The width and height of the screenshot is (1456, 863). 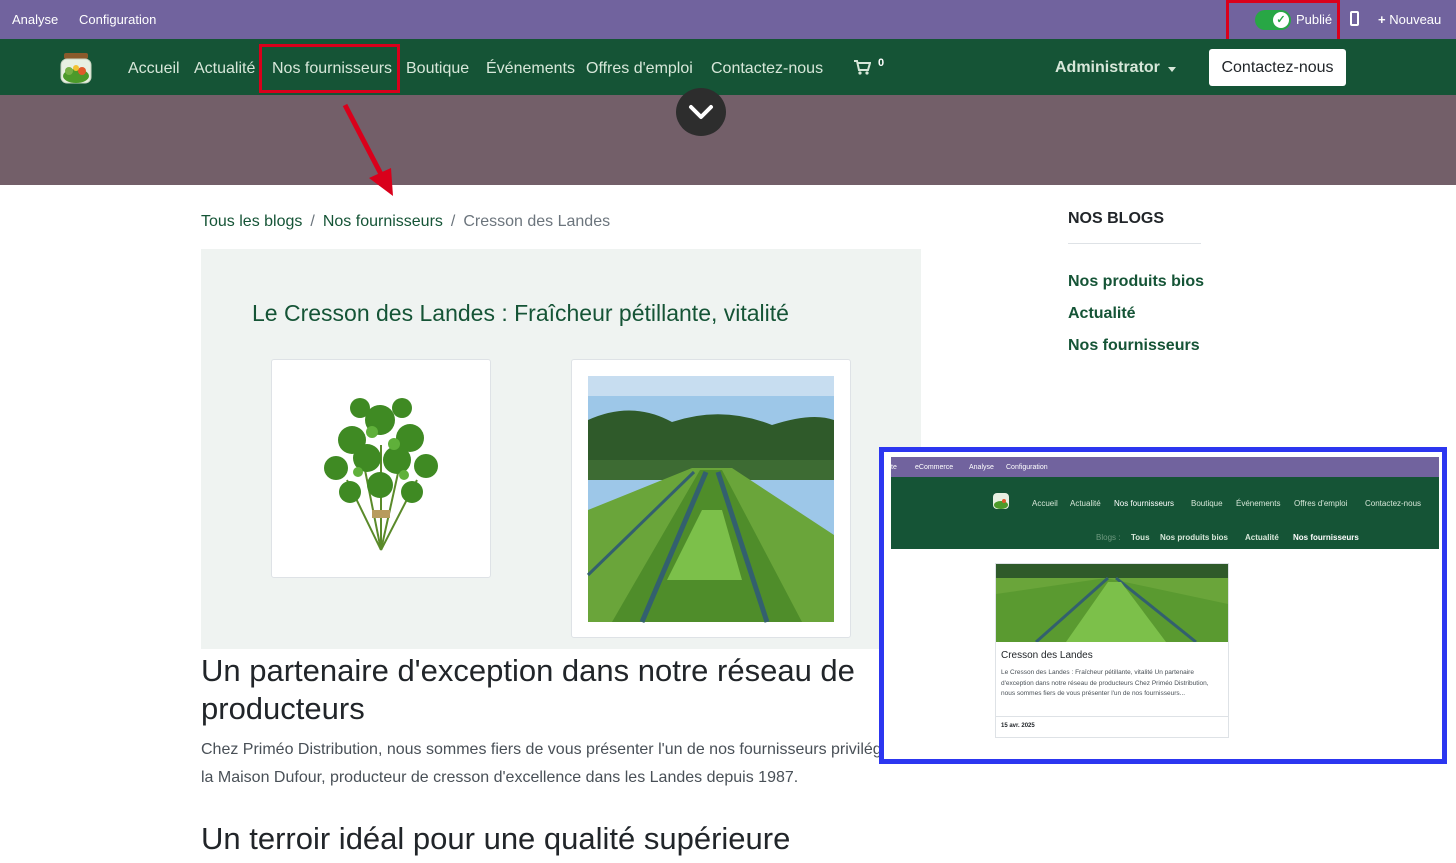 What do you see at coordinates (1047, 655) in the screenshot?
I see `inset-card-title: Cresson des Landes` at bounding box center [1047, 655].